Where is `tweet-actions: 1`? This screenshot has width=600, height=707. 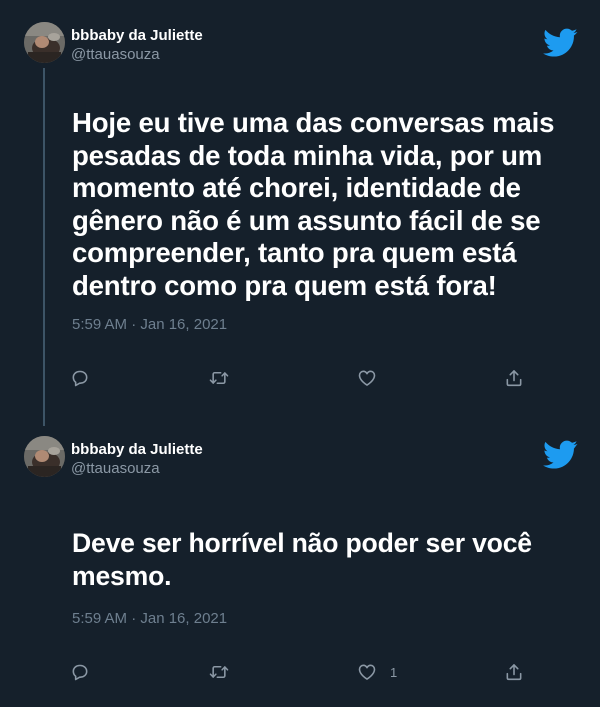 tweet-actions: 1 is located at coordinates (305, 672).